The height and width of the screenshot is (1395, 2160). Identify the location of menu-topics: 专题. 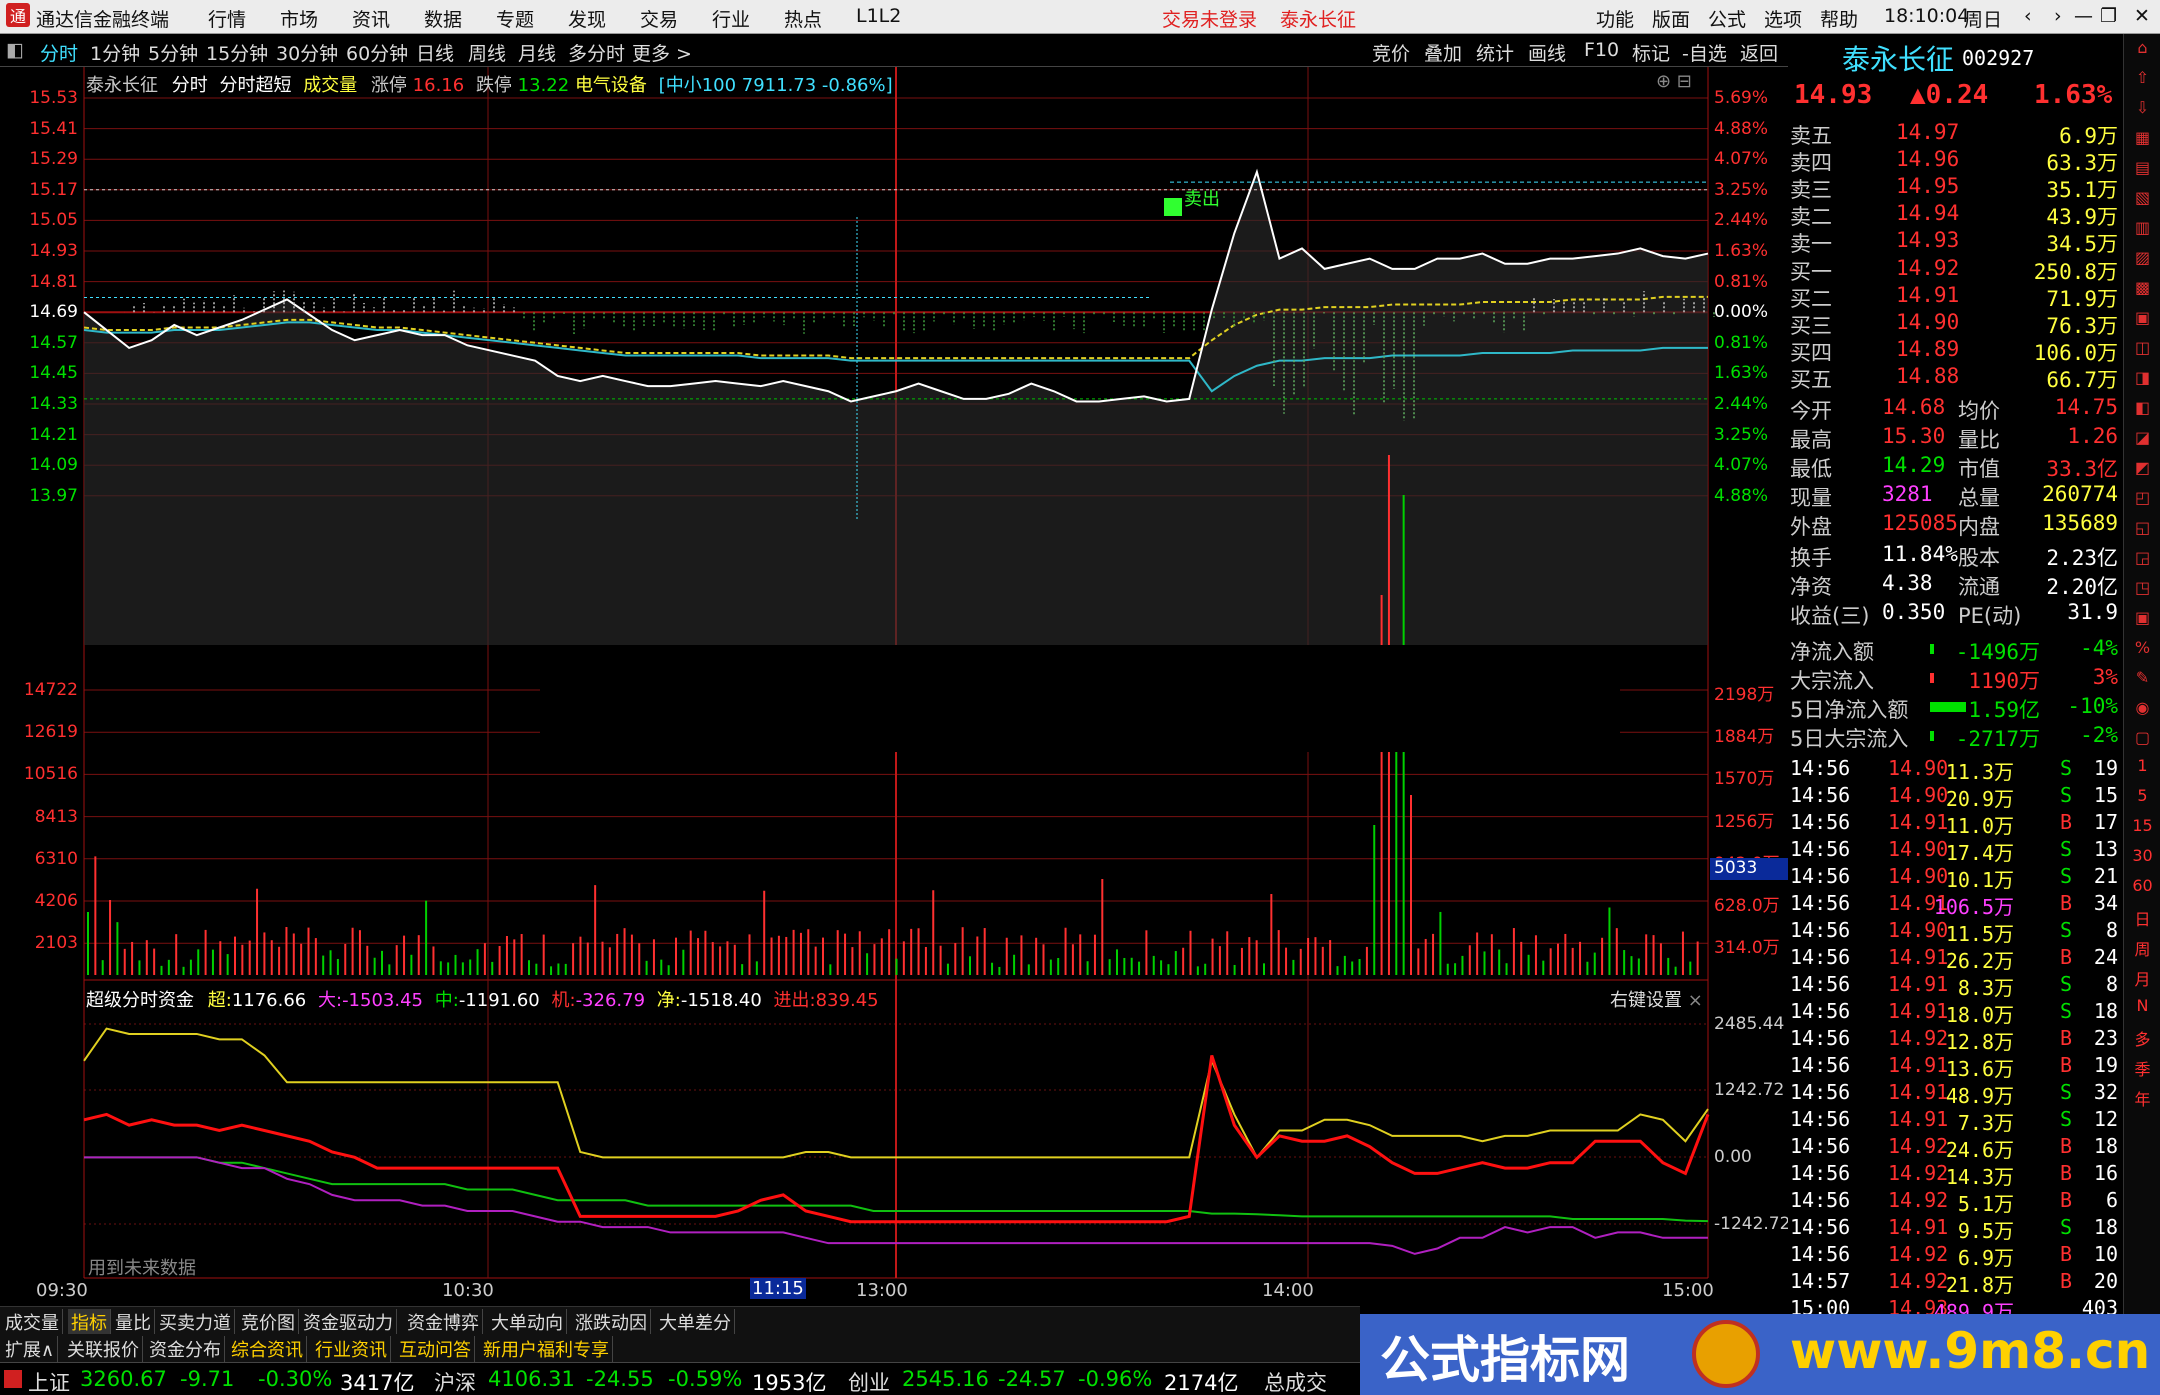
(515, 18).